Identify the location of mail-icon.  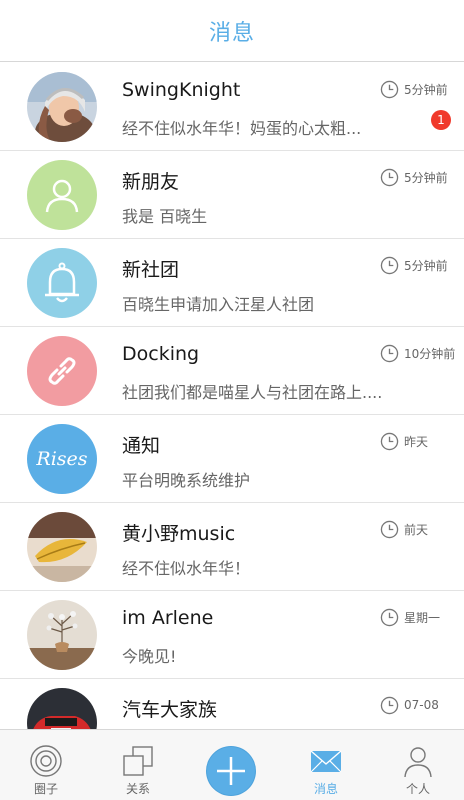
(326, 761).